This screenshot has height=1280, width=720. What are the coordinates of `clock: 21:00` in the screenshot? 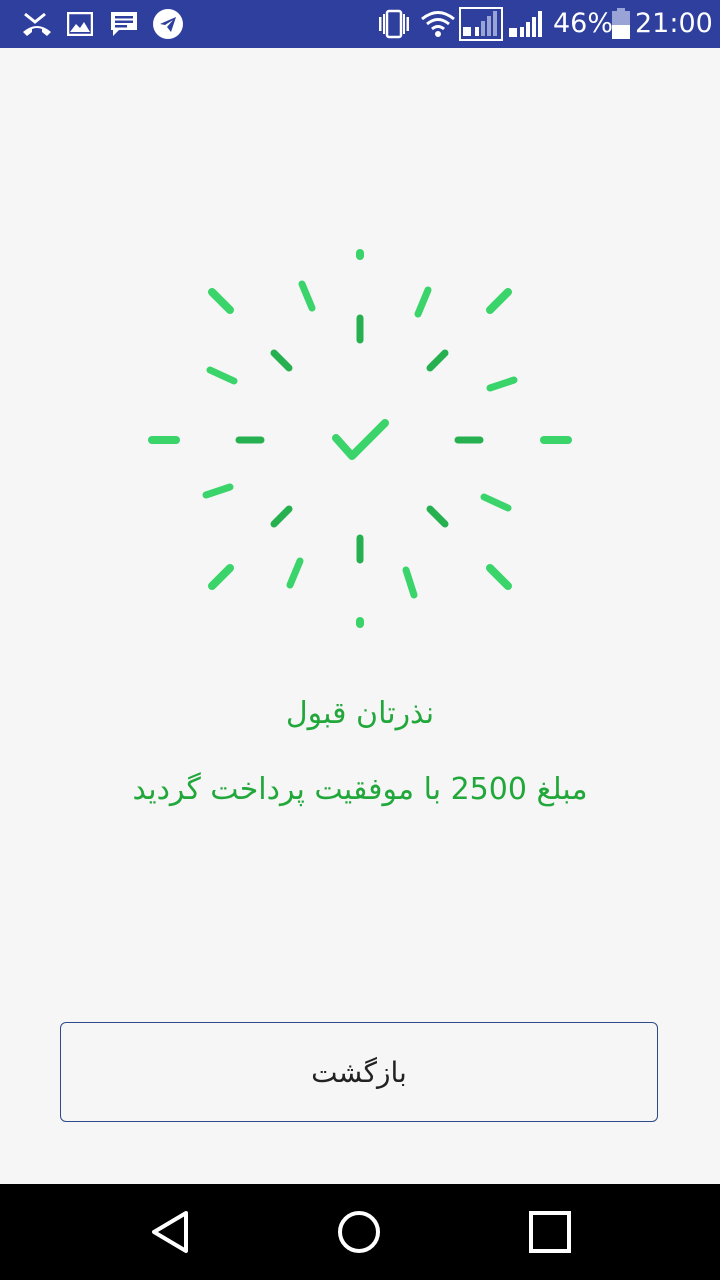 It's located at (674, 23).